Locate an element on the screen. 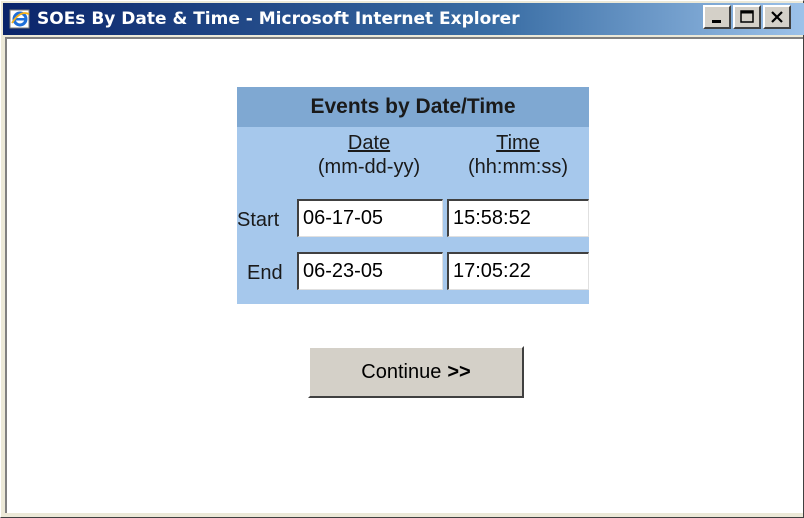 This screenshot has width=804, height=518. start-date-input is located at coordinates (370, 218).